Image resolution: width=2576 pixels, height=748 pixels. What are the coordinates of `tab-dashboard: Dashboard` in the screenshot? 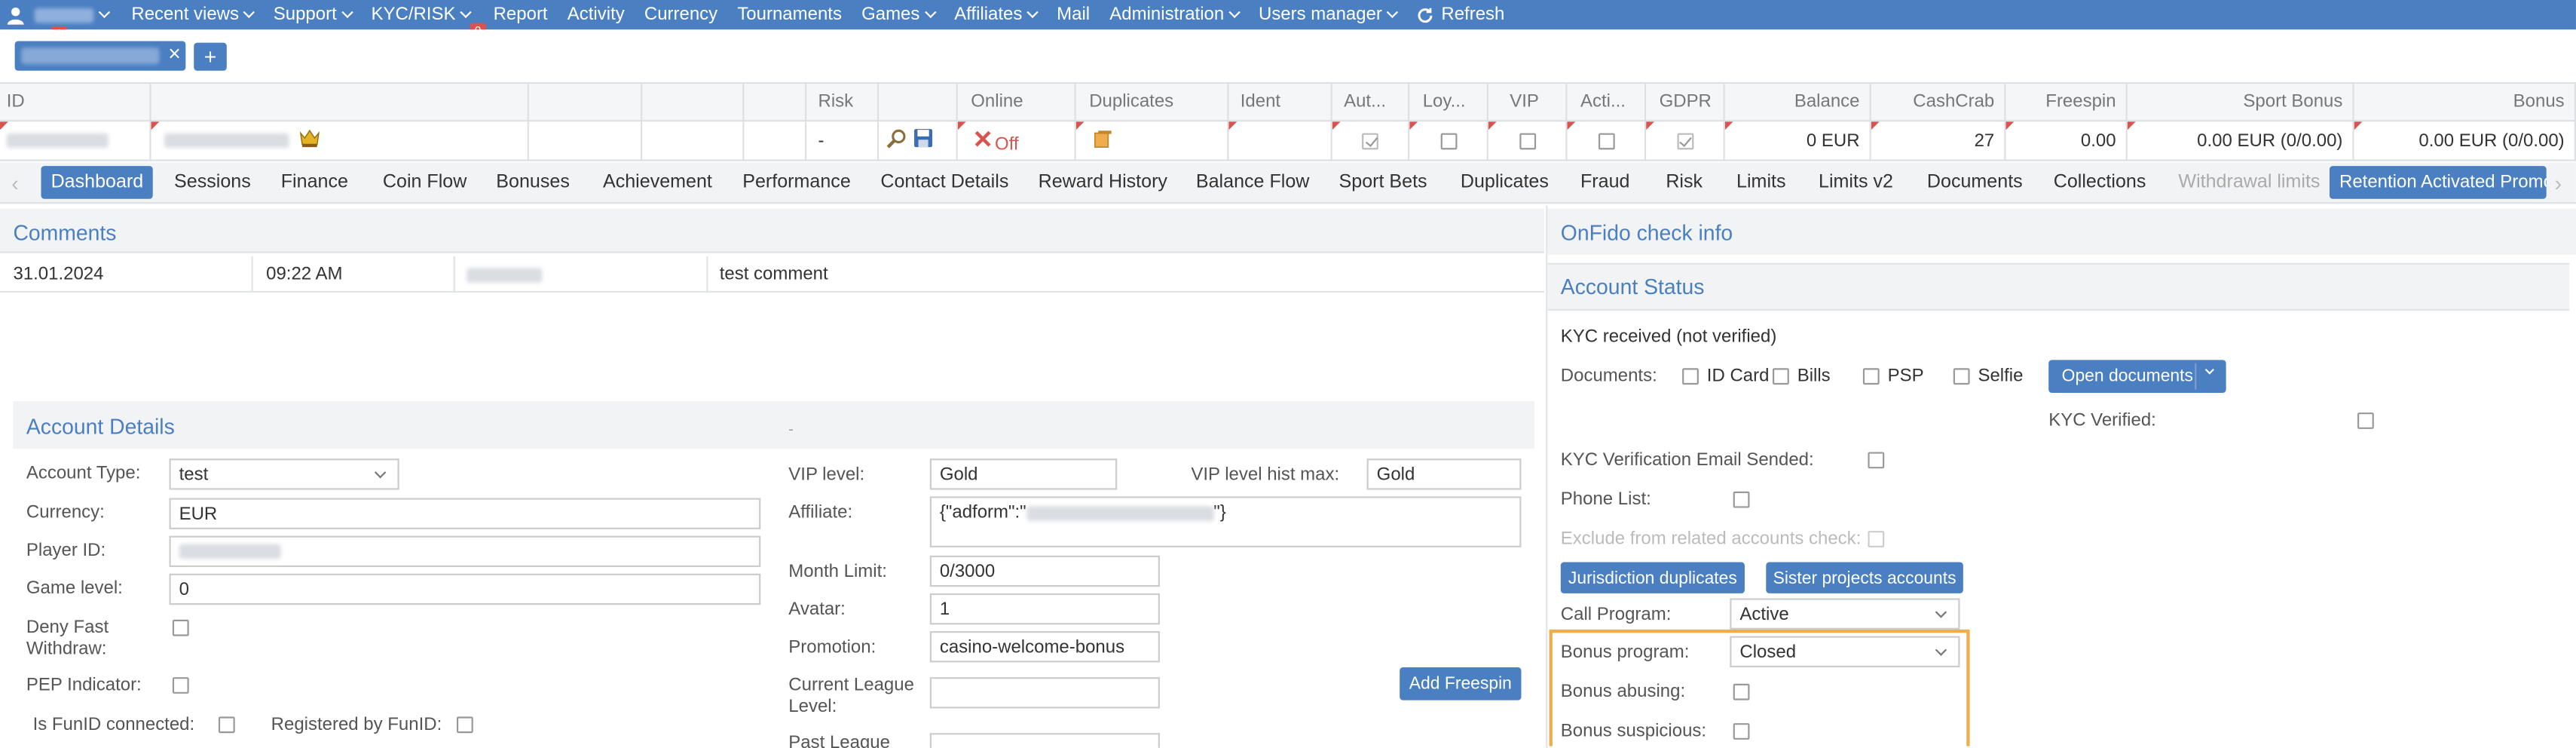 It's located at (98, 182).